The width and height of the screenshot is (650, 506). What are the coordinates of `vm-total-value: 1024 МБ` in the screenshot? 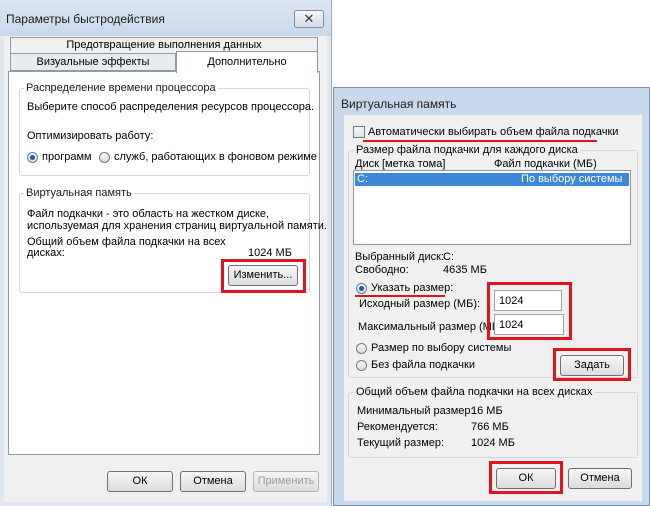 It's located at (270, 253).